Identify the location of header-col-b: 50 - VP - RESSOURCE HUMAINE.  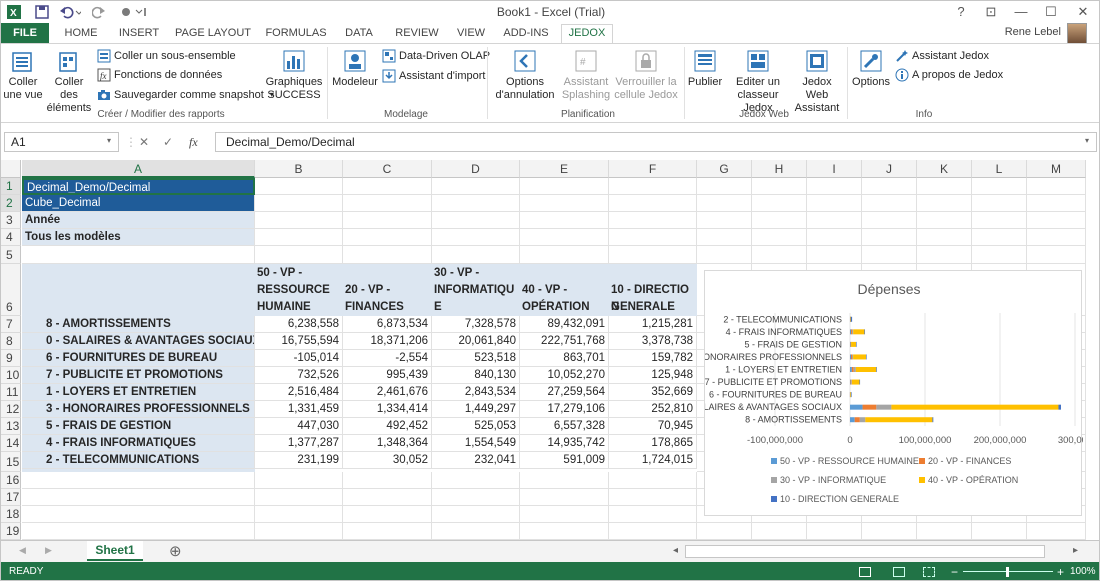
(299, 290).